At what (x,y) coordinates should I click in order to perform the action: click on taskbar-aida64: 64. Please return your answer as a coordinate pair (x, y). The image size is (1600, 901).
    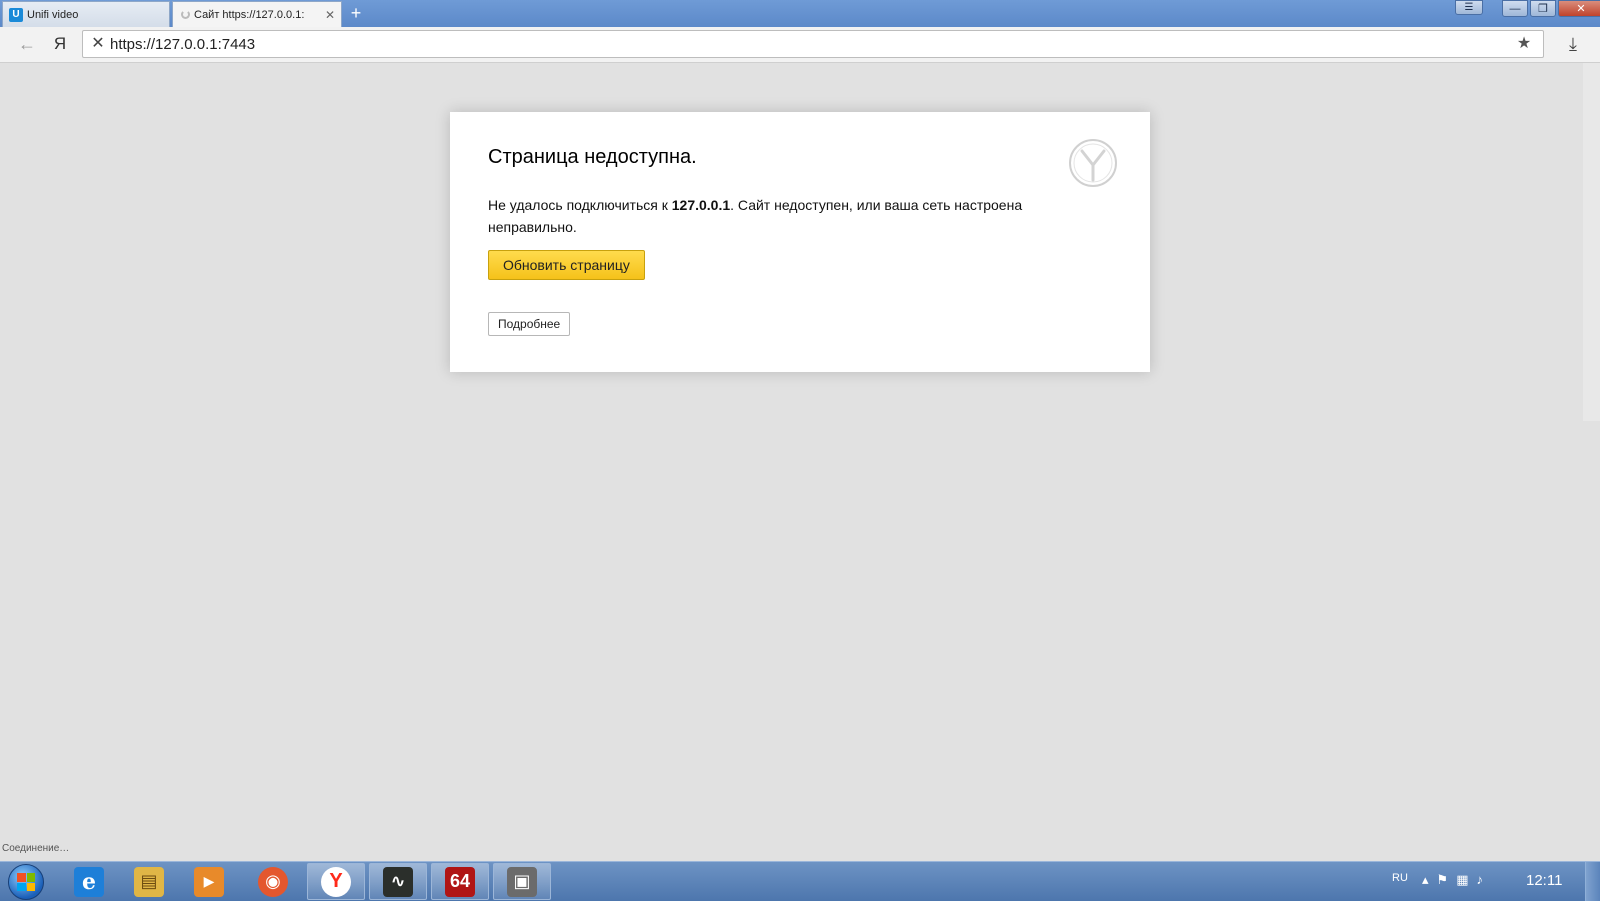
    Looking at the image, I should click on (460, 881).